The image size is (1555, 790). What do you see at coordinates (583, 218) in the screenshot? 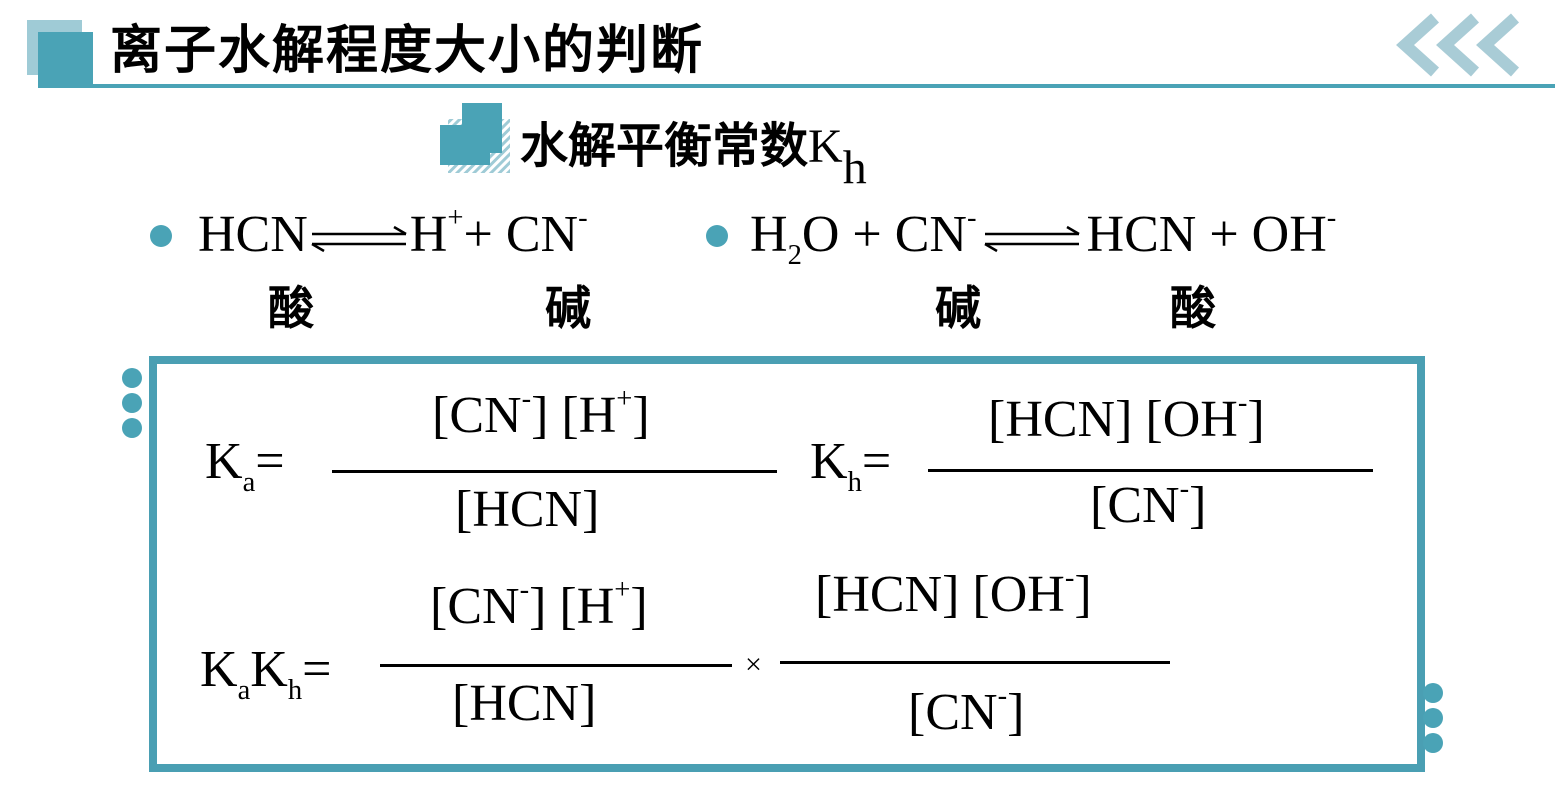
I see `reaction1-cn-charge: -` at bounding box center [583, 218].